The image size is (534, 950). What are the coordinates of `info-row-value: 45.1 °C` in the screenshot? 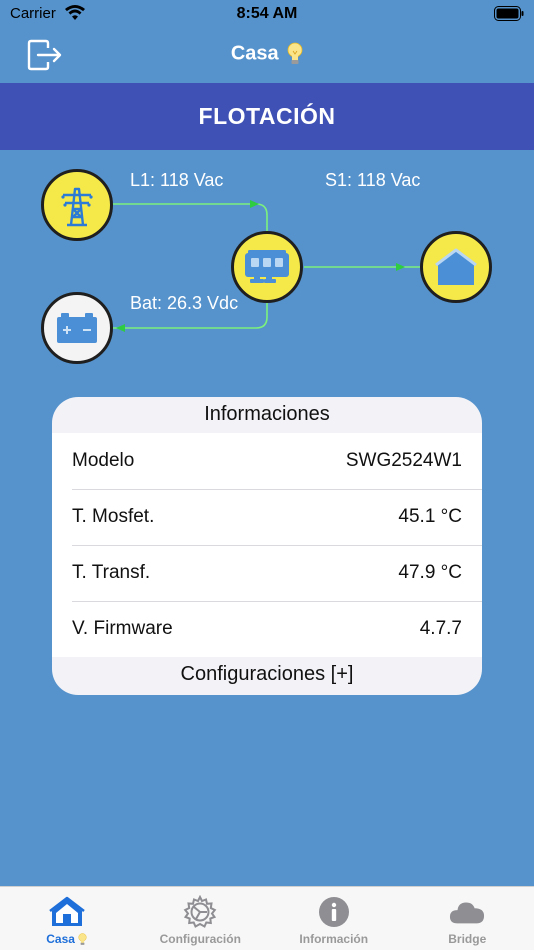 It's located at (430, 516).